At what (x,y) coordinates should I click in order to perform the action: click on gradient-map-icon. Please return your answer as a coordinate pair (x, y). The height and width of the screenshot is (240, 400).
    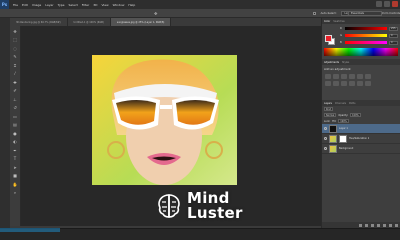
    Looking at the image, I should click on (368, 83).